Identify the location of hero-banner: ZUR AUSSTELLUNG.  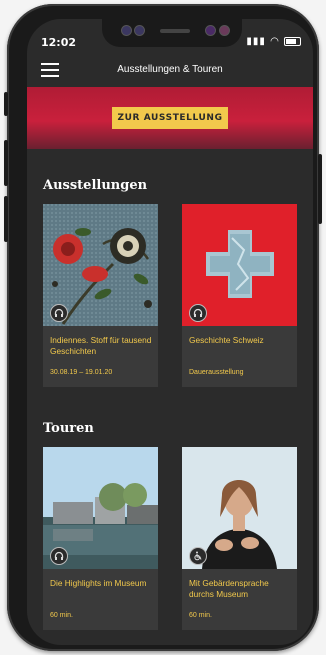
(170, 118).